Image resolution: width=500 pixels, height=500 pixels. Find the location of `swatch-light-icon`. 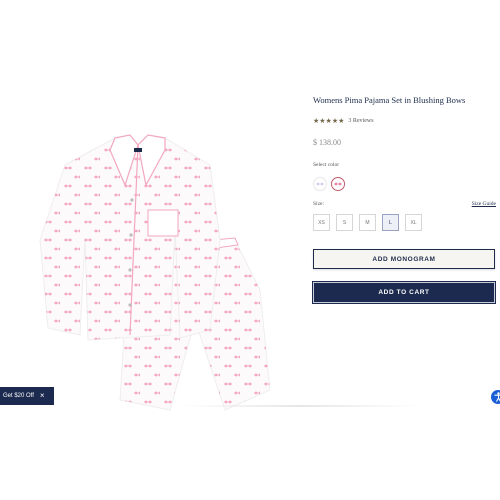

swatch-light-icon is located at coordinates (320, 184).